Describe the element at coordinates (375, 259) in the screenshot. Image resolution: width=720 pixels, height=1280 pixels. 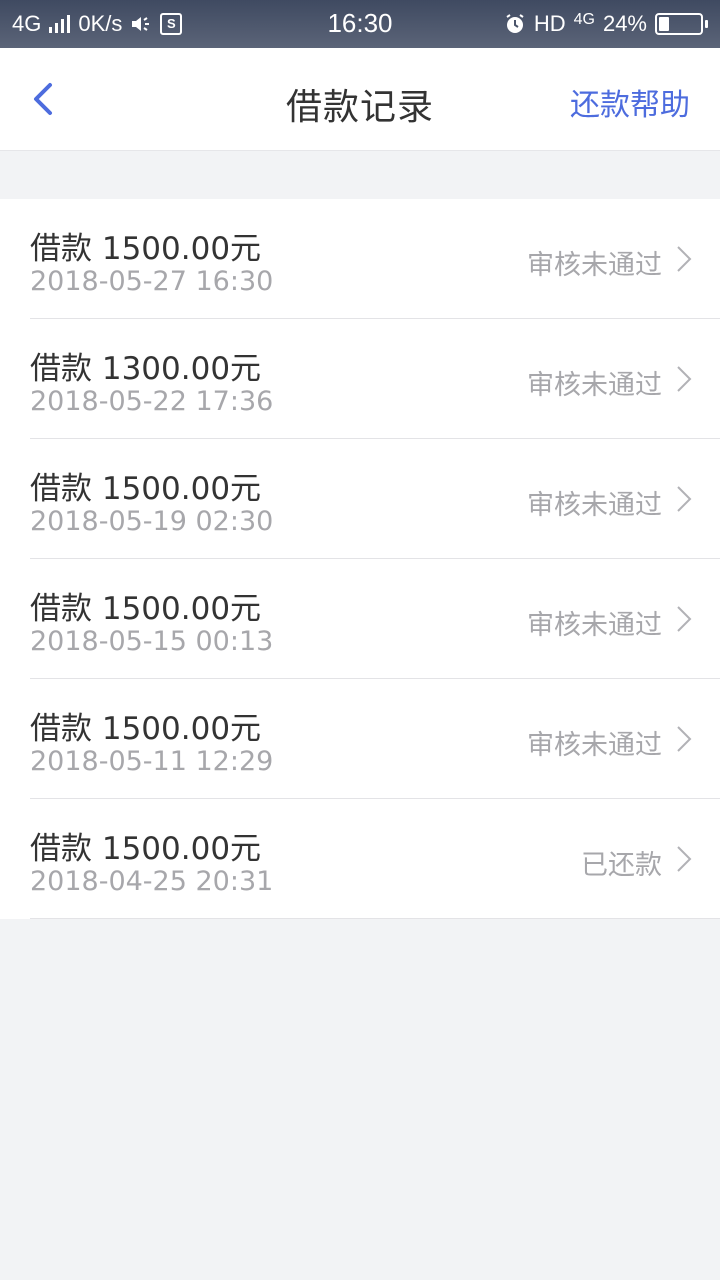
I see `loan-record-row: 借款 1500.00元 2018-05-27 16:30 审核未通过` at that location.